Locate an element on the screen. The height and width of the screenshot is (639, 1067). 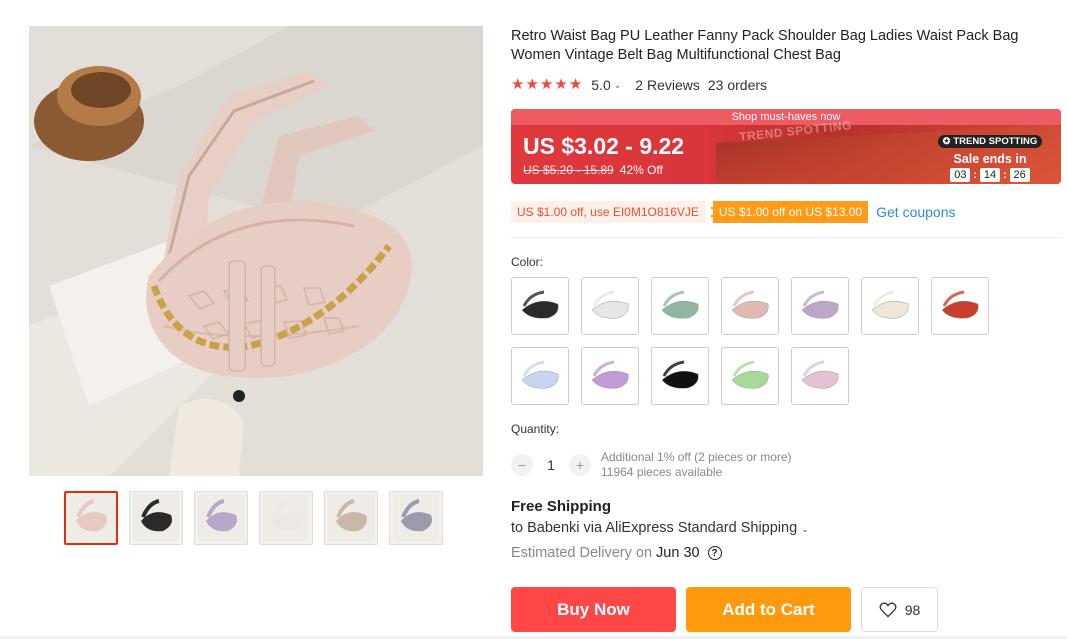
swatch-green-holo-image is located at coordinates (750, 376).